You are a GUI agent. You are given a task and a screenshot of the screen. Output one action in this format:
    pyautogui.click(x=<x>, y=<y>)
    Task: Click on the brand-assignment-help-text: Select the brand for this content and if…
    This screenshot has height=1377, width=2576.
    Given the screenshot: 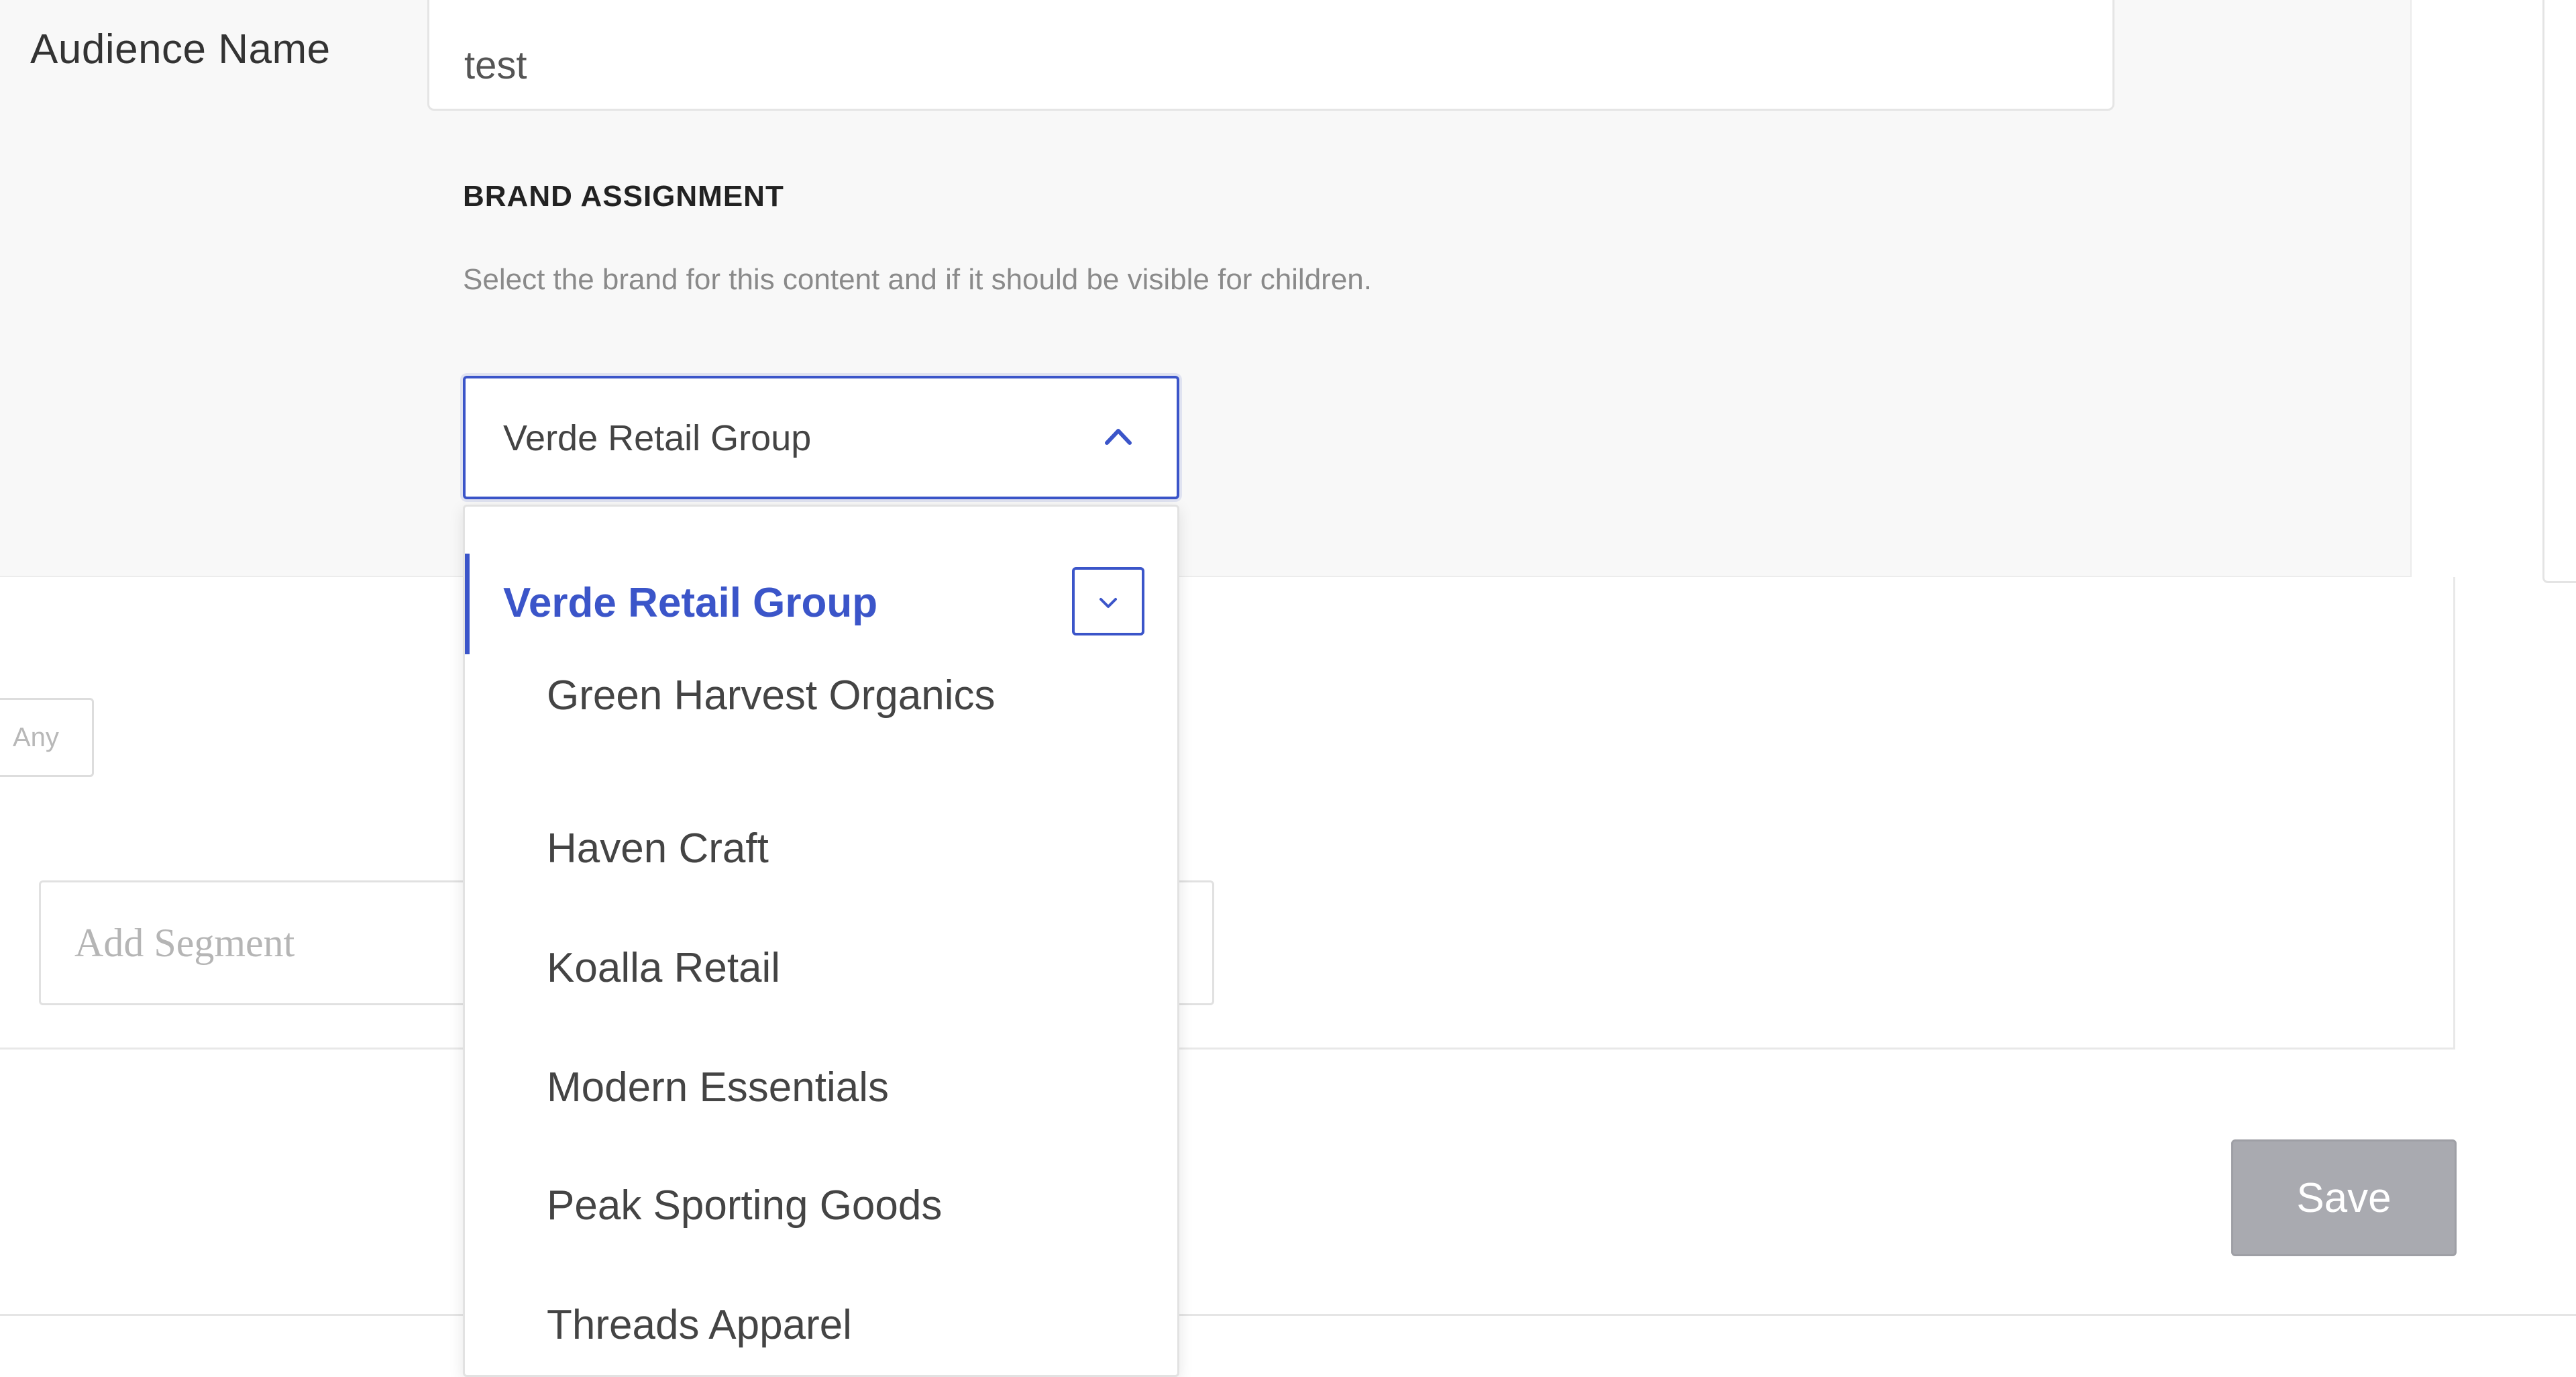 What is the action you would take?
    pyautogui.click(x=917, y=279)
    